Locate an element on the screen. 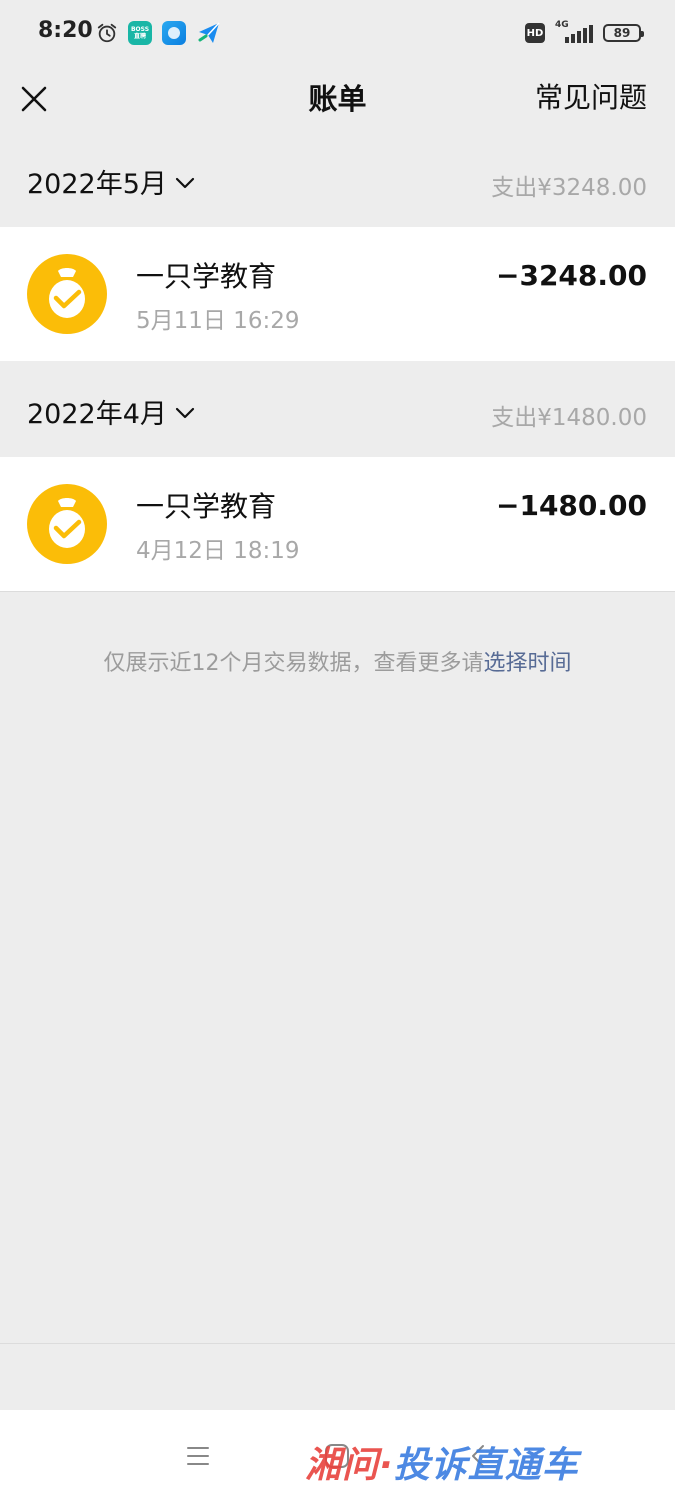  month-label: 2022年5月 is located at coordinates (97, 184).